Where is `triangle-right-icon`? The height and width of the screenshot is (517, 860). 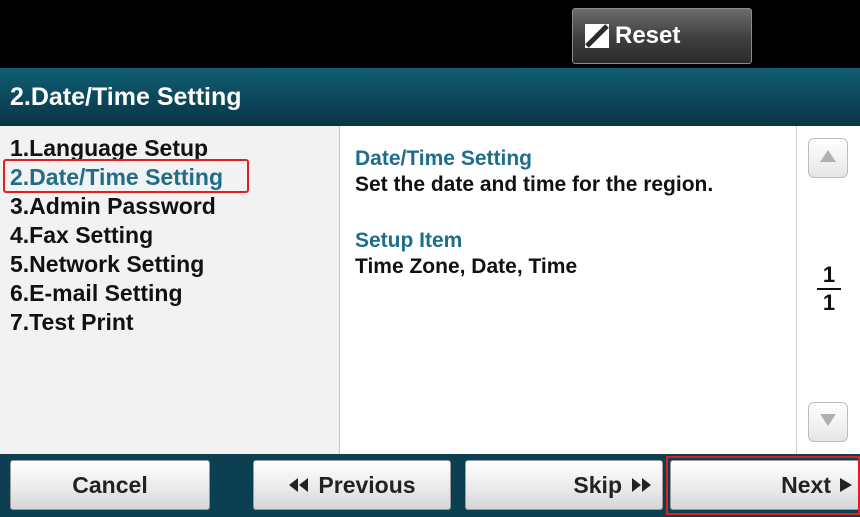 triangle-right-icon is located at coordinates (846, 485).